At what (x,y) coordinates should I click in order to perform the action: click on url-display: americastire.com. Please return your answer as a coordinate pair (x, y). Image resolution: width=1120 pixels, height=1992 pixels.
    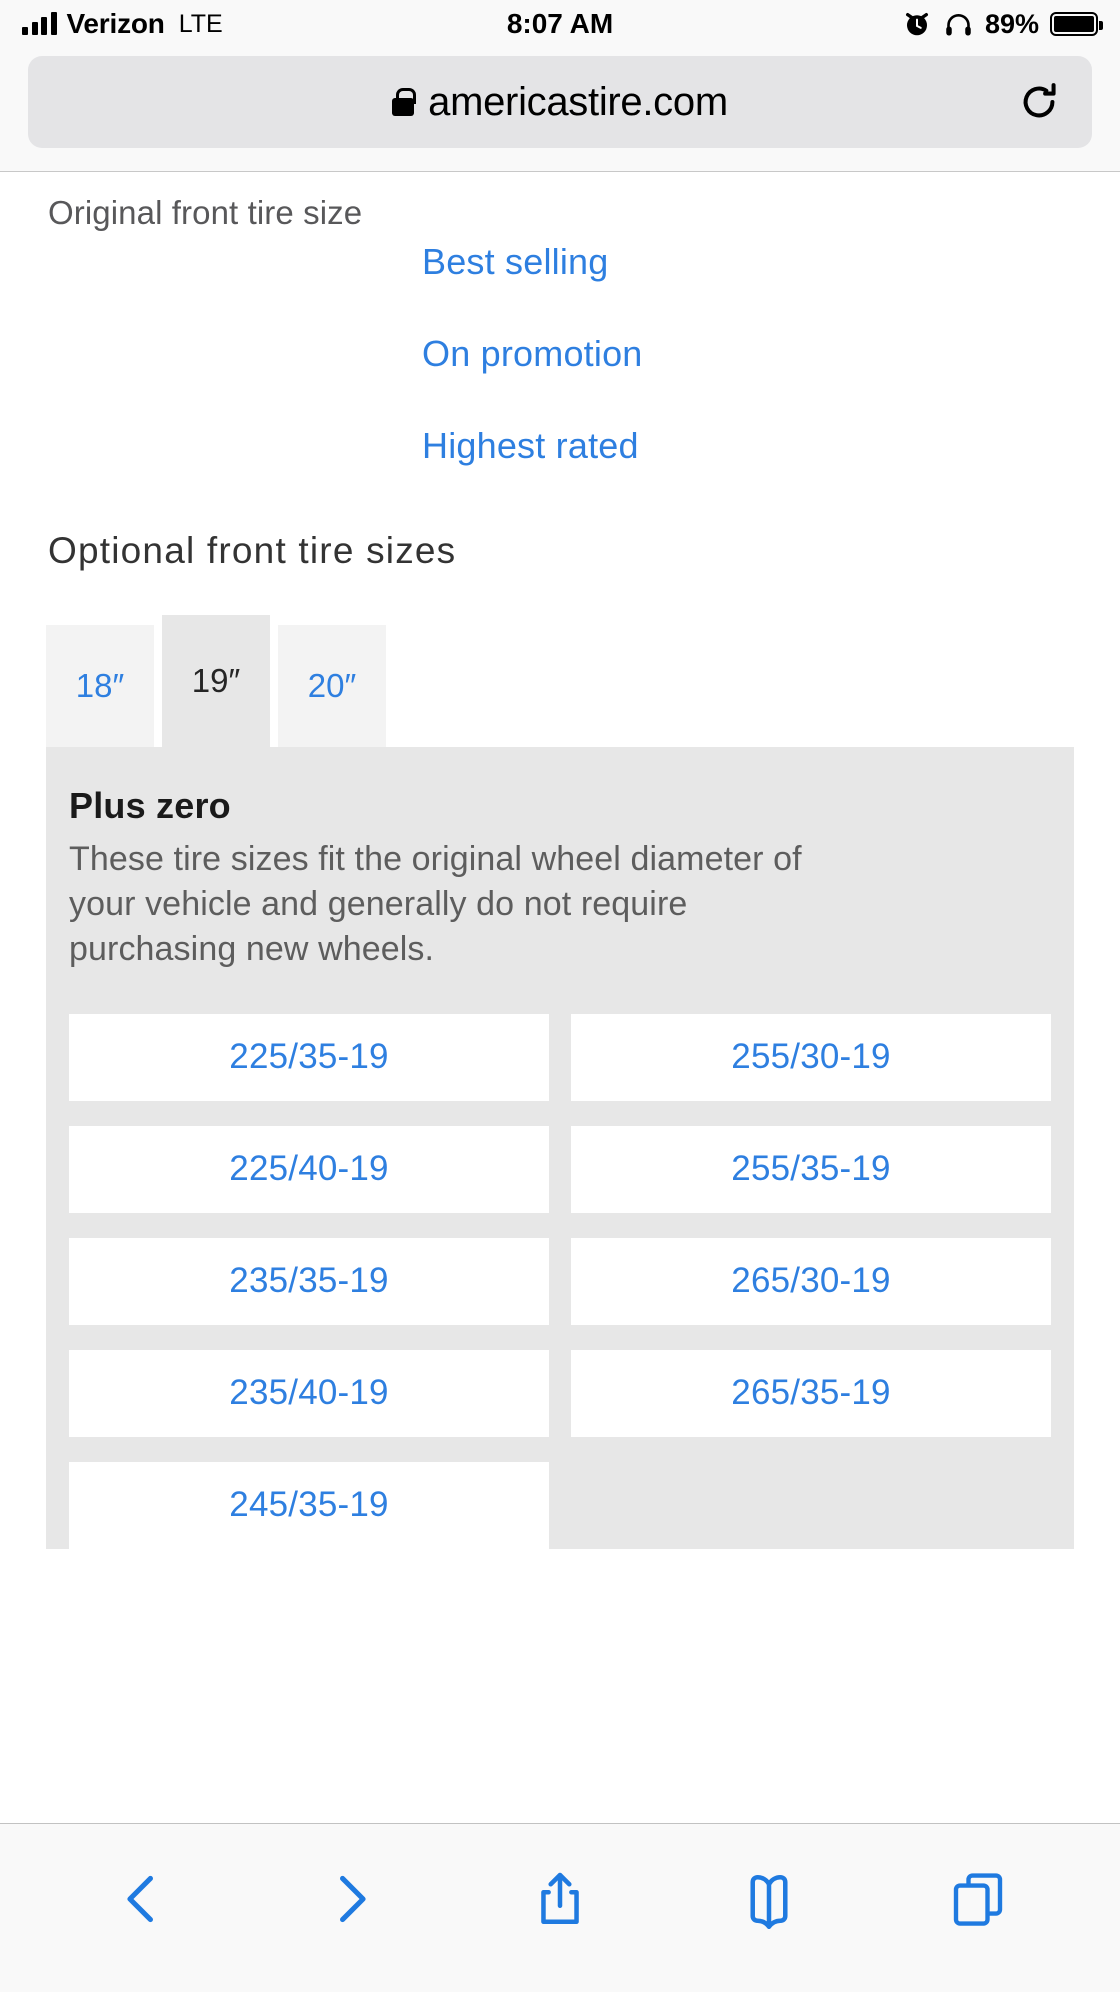
    Looking at the image, I should click on (560, 102).